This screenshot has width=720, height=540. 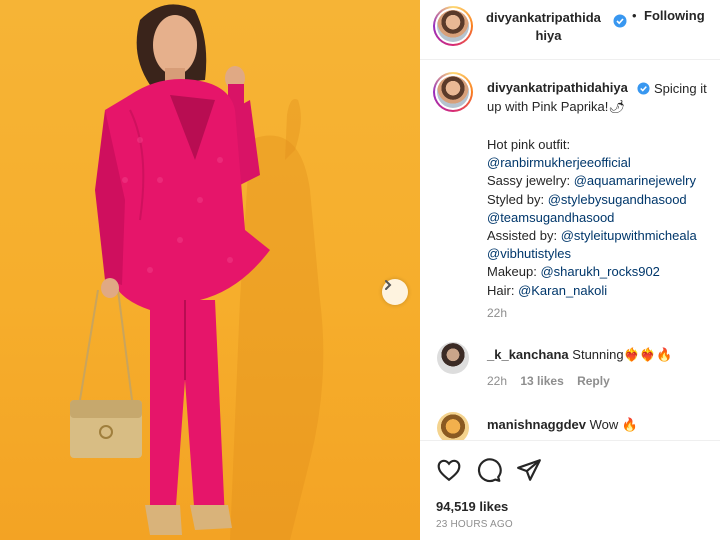 I want to click on reply-button: Reply, so click(x=593, y=381).